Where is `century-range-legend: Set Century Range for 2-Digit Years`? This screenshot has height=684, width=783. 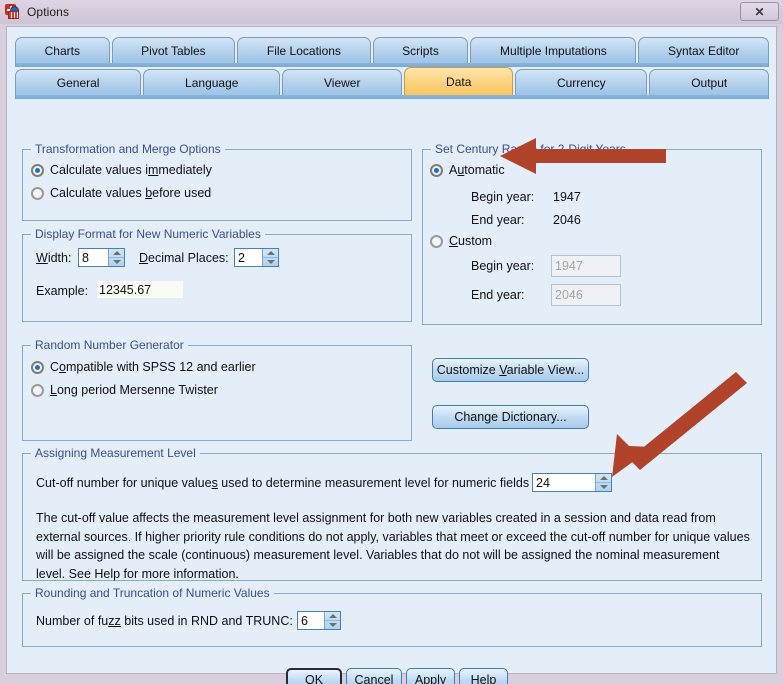 century-range-legend: Set Century Range for 2-Digit Years is located at coordinates (530, 149).